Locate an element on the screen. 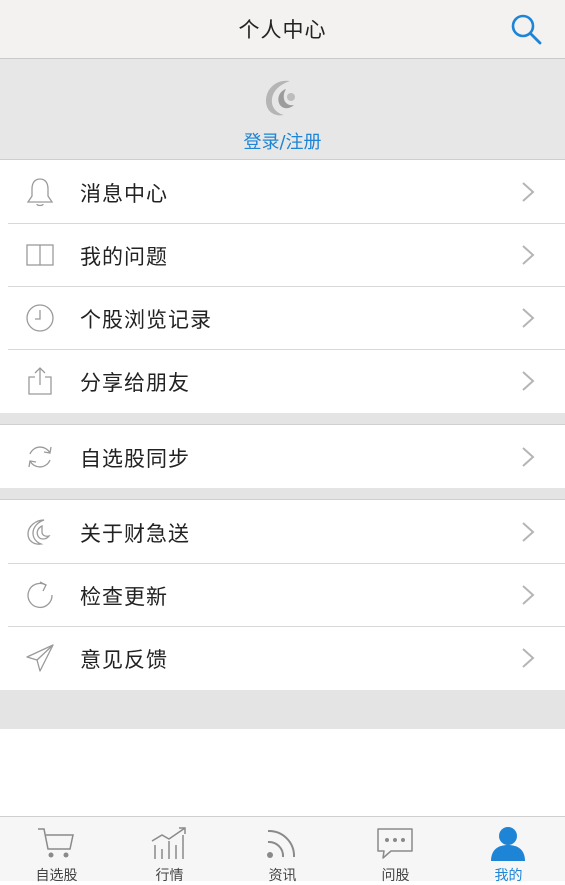  page-title: 个人中心 is located at coordinates (282, 30).